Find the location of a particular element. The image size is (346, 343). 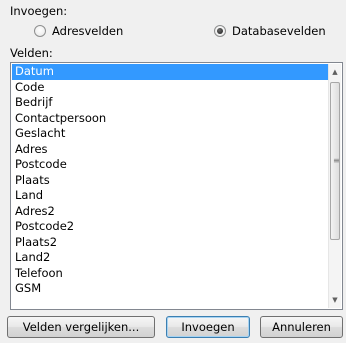

list-item: Land is located at coordinates (171, 196).